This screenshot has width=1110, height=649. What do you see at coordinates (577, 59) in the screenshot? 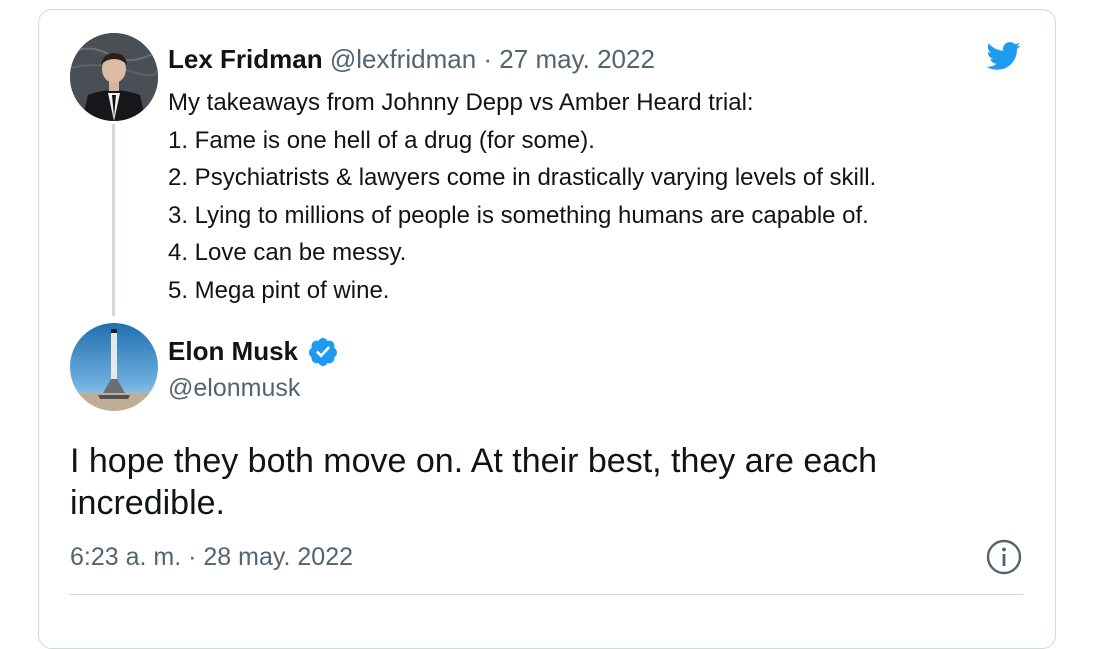
I see `quoted-tweet-date: 27 may. 2022` at bounding box center [577, 59].